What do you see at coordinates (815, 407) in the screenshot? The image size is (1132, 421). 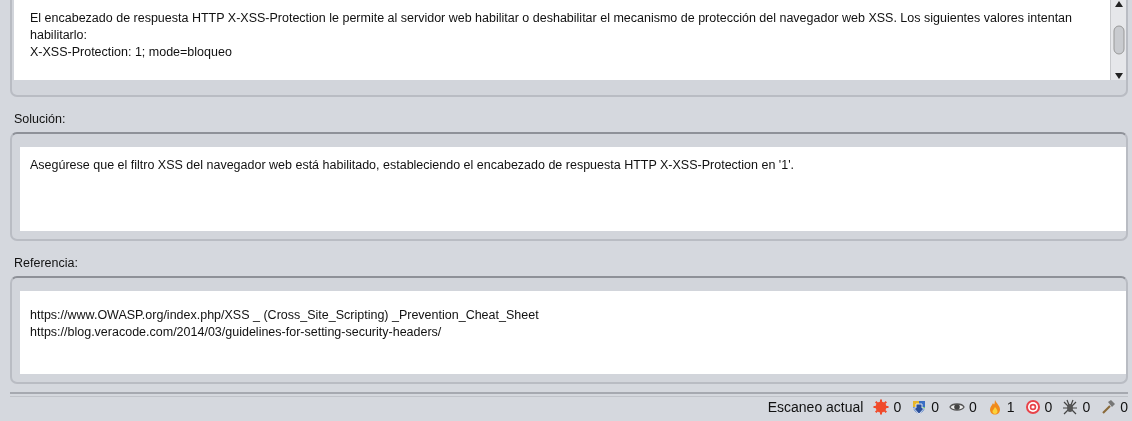 I see `status-label: Escaneo actual` at bounding box center [815, 407].